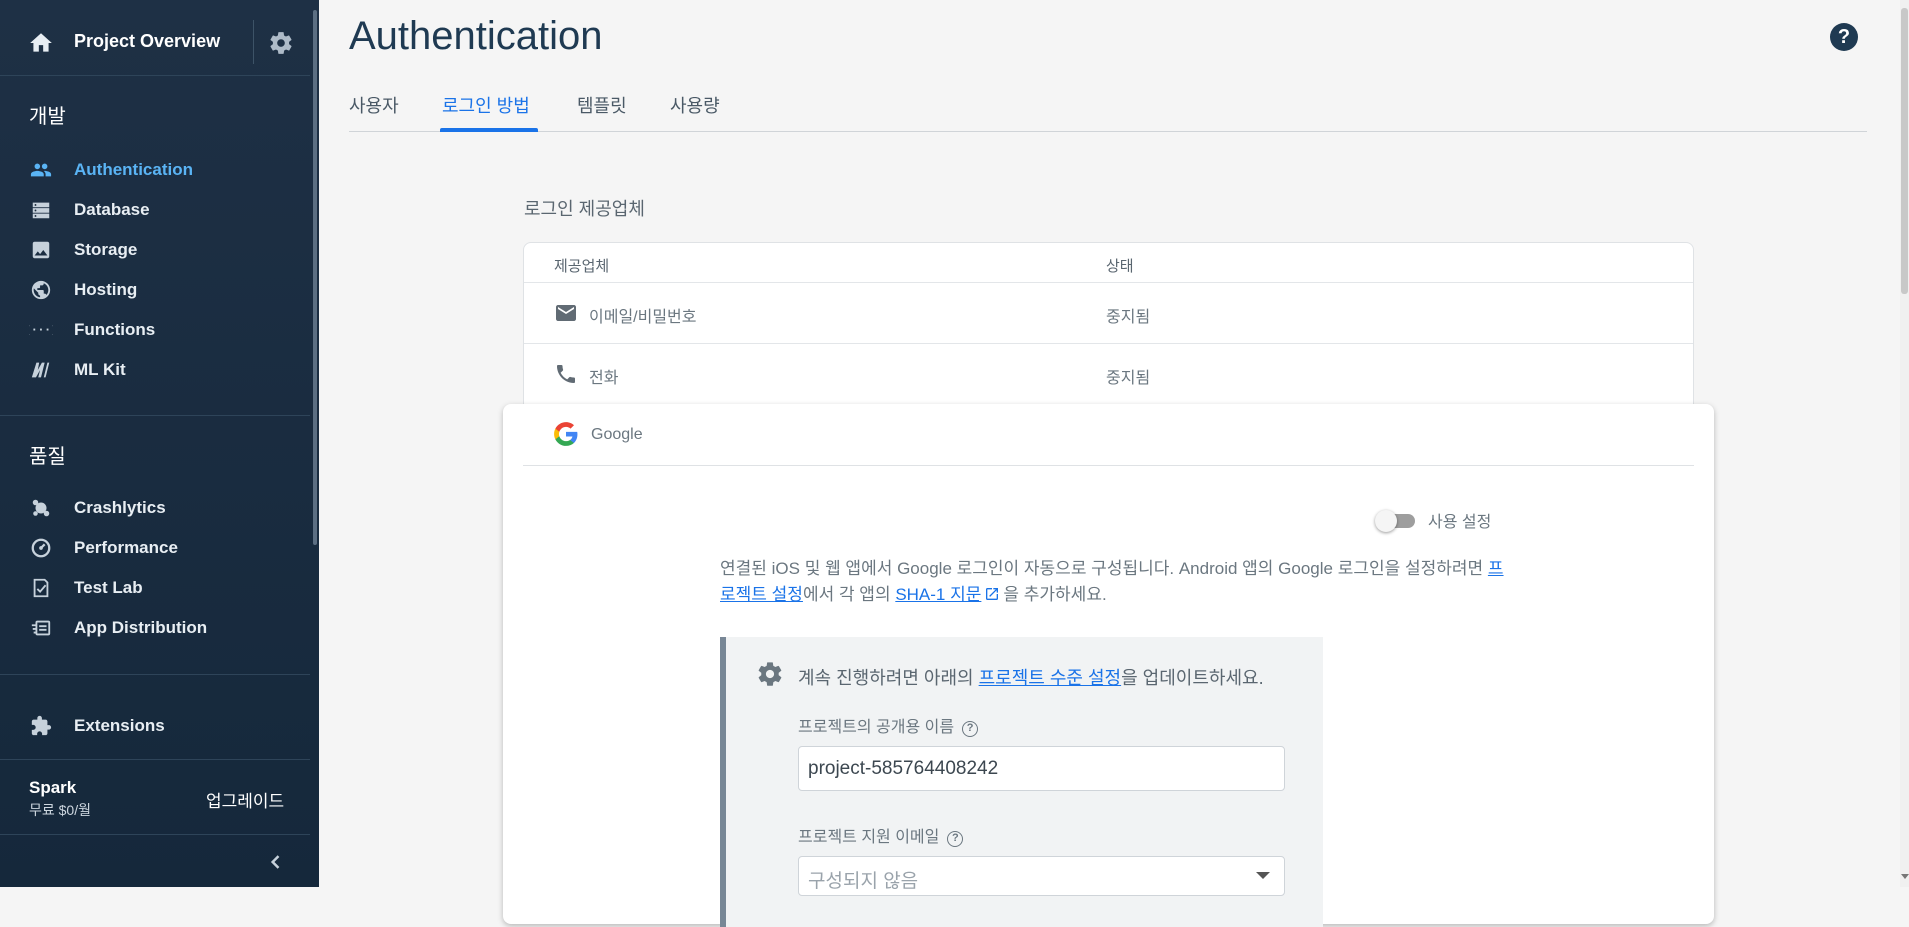  What do you see at coordinates (155, 588) in the screenshot?
I see `sidebar-item-test-lab: Test Lab` at bounding box center [155, 588].